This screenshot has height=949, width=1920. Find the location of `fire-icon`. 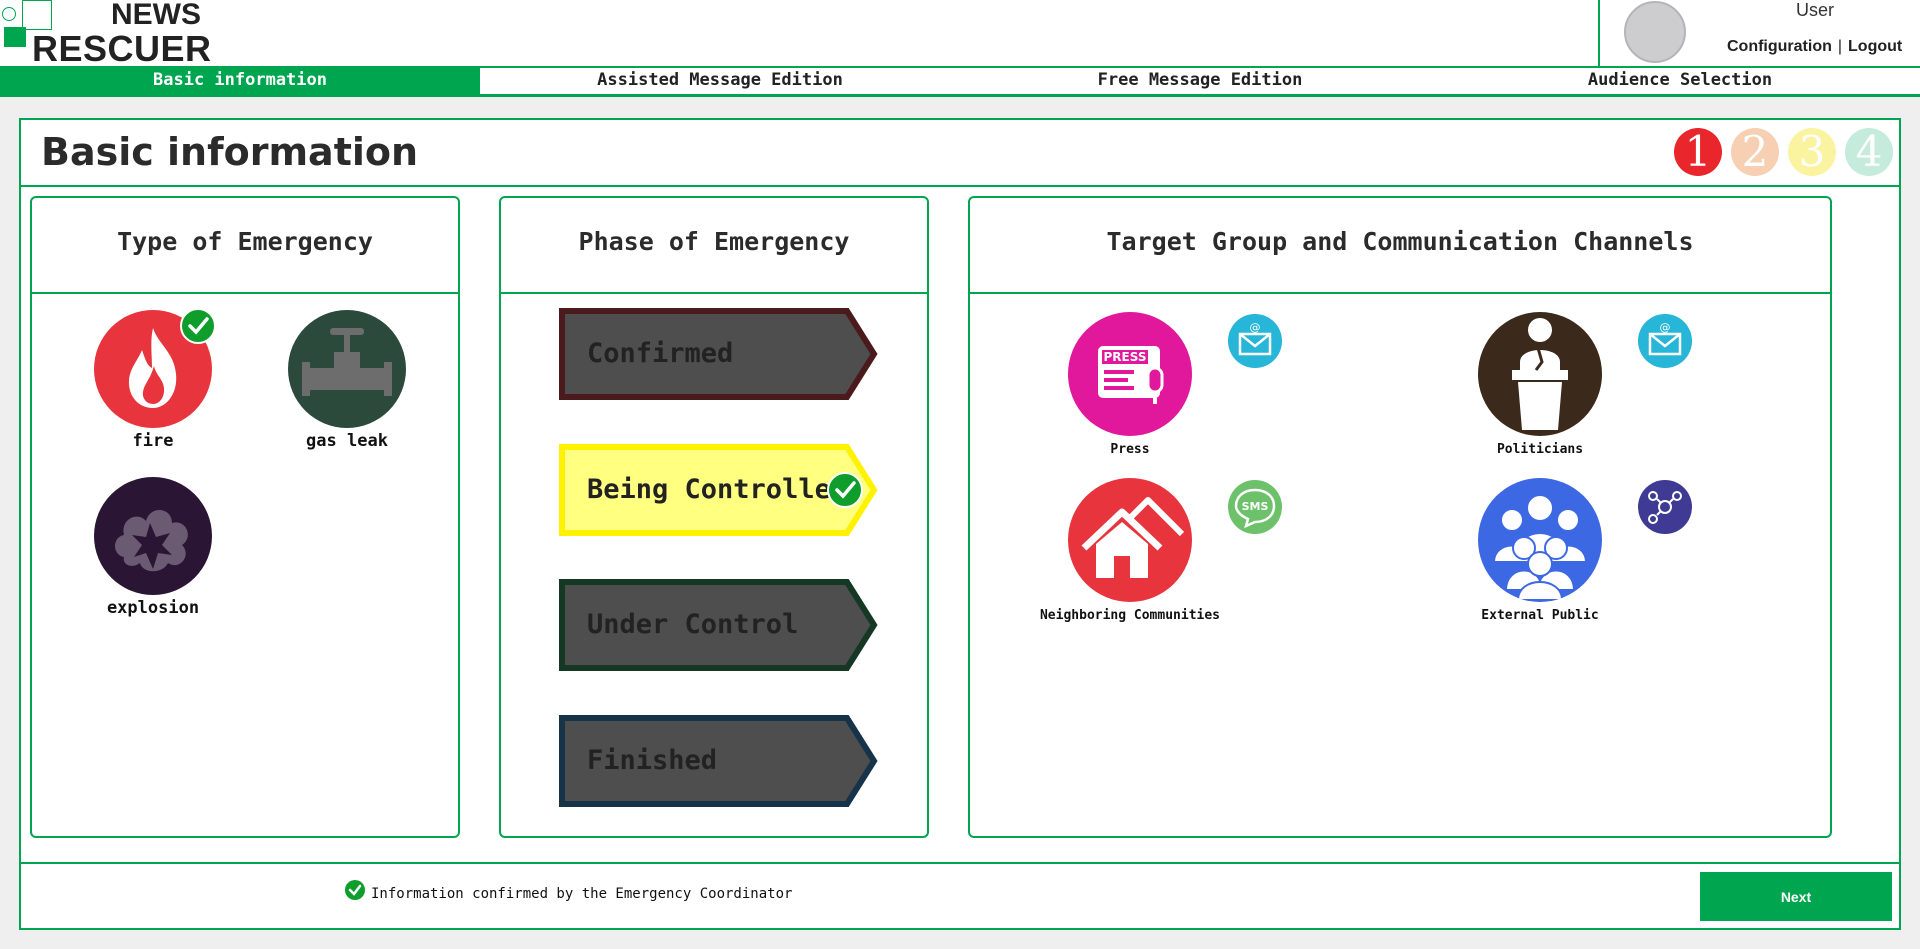

fire-icon is located at coordinates (155, 368).